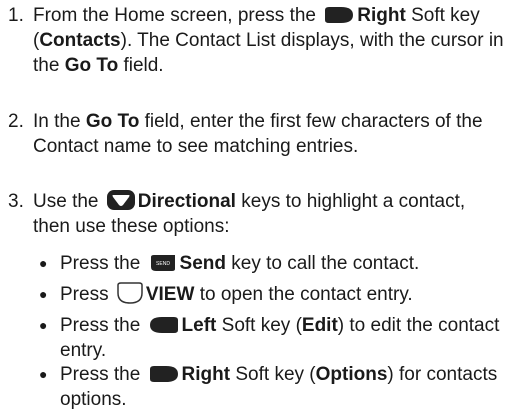  I want to click on send-key-icon: SEND, so click(162, 263).